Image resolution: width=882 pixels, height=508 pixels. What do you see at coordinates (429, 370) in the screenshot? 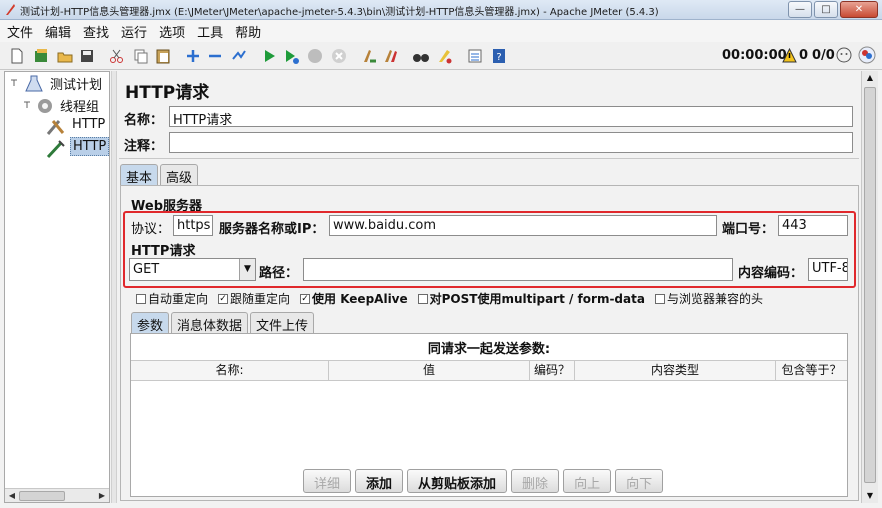
I see `column-header: 值` at bounding box center [429, 370].